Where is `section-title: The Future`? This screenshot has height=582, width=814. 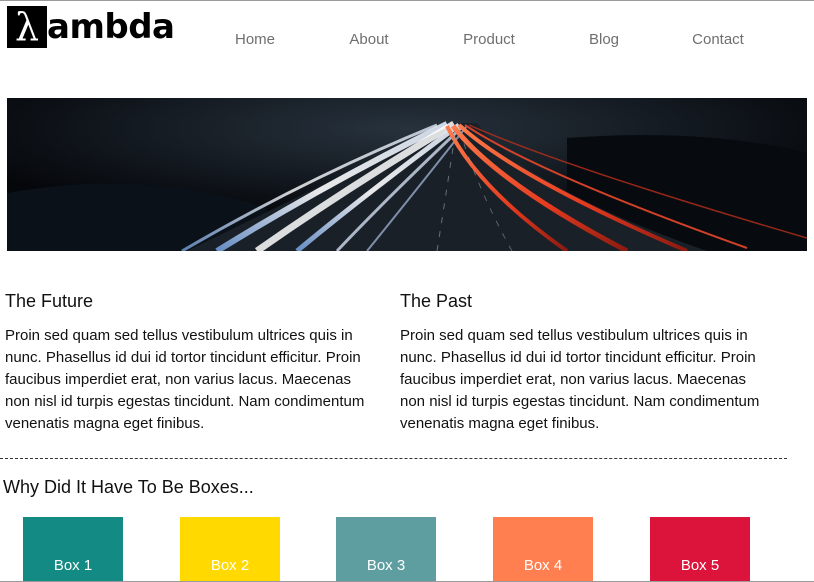 section-title: The Future is located at coordinates (49, 301).